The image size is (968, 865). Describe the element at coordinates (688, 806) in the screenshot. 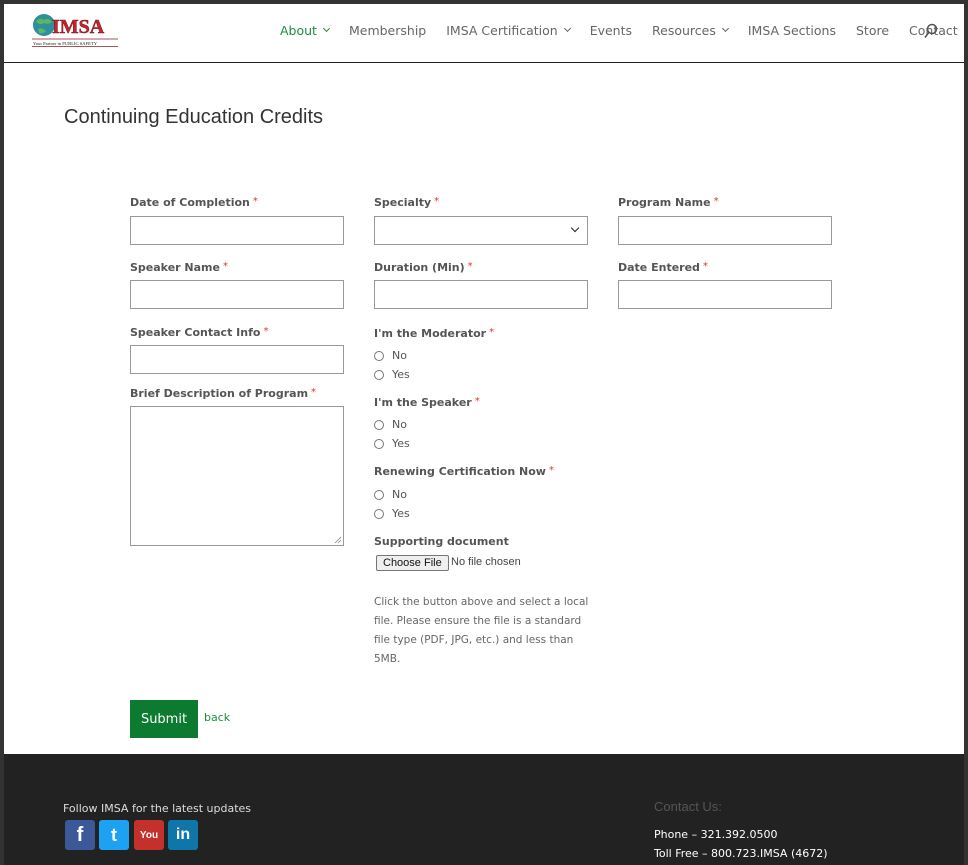

I see `contact-title: Contact Us:` at that location.